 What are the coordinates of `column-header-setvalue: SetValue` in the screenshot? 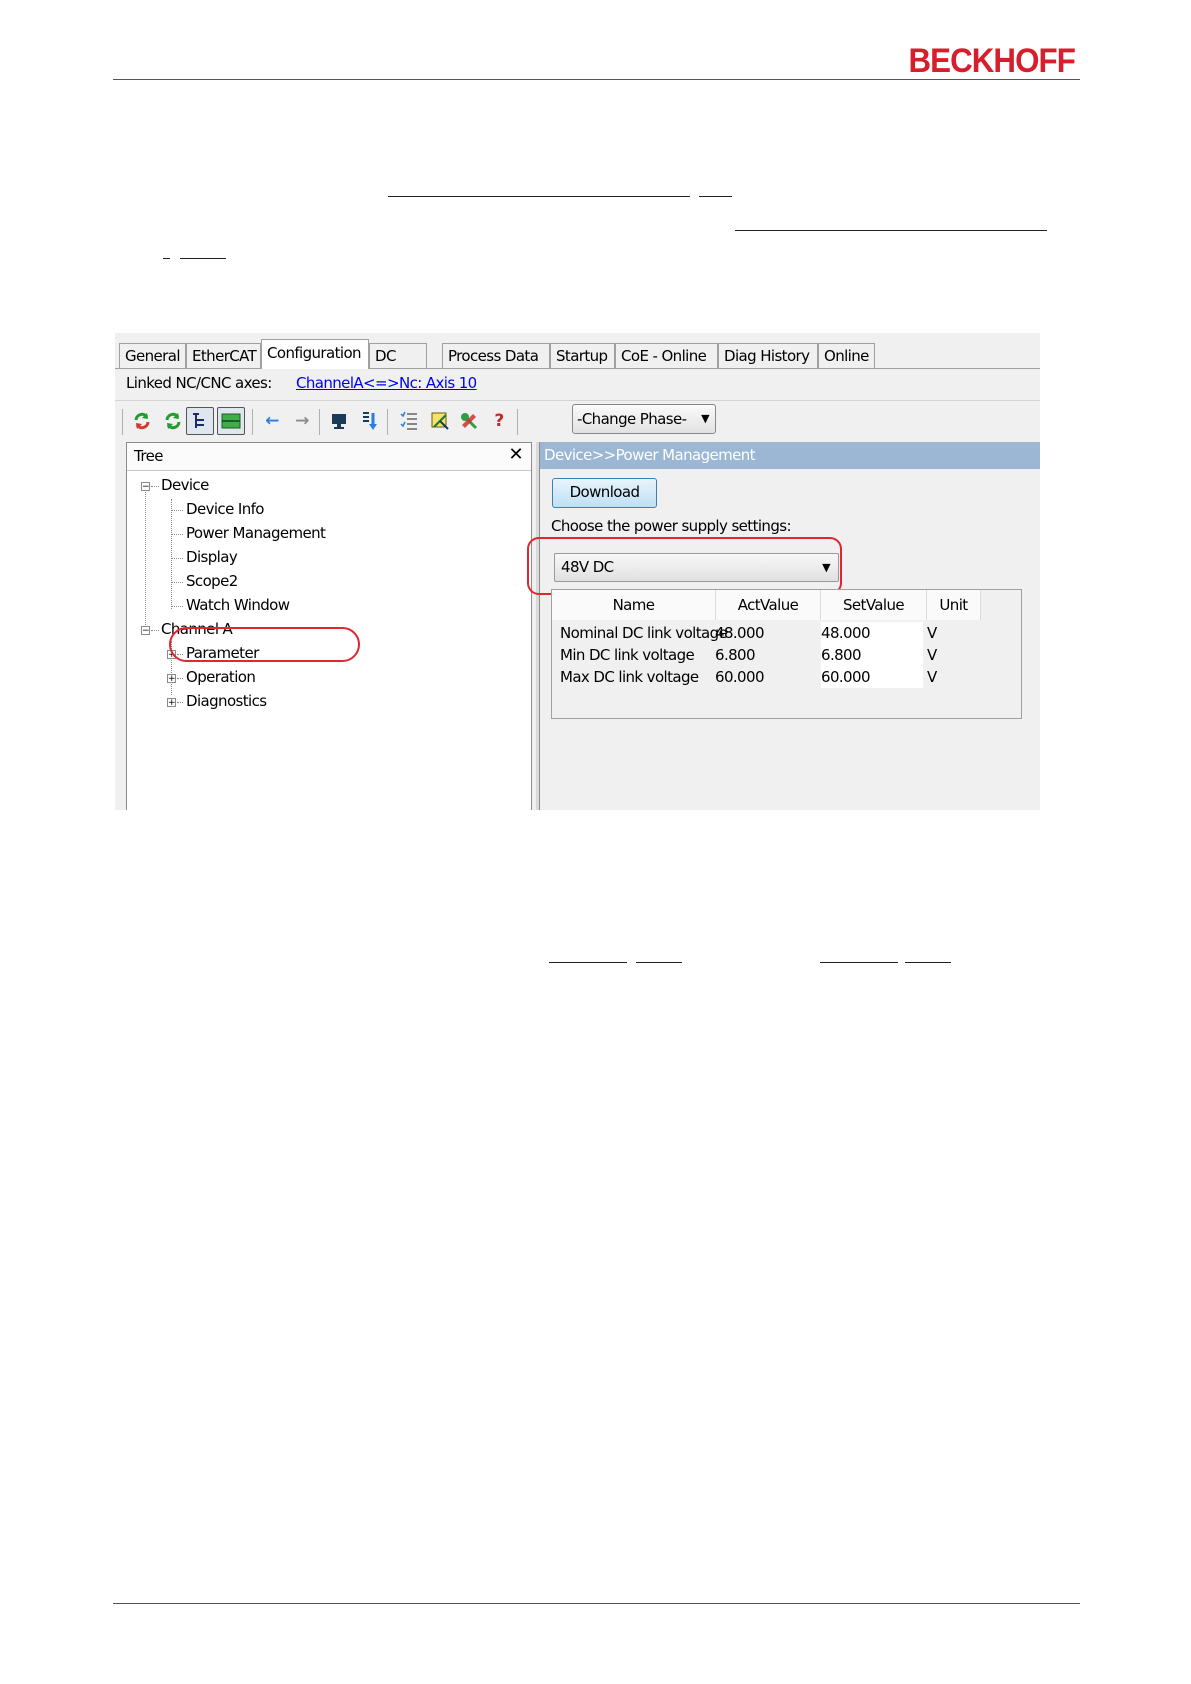 It's located at (874, 605).